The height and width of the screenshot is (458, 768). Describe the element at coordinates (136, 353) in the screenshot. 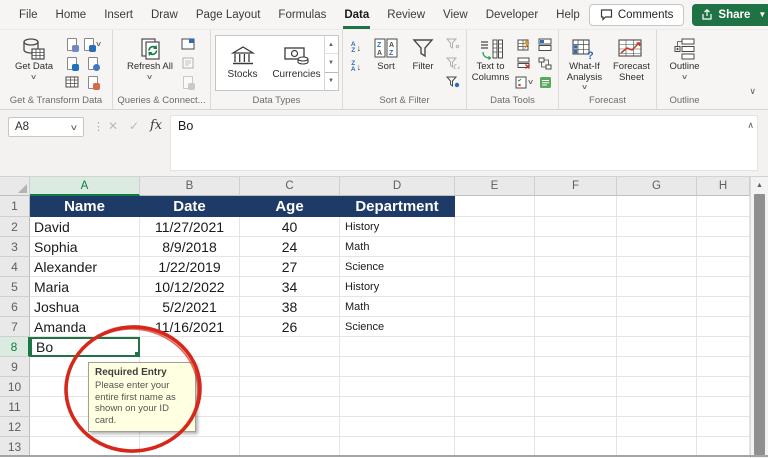

I see `fill-handle` at that location.